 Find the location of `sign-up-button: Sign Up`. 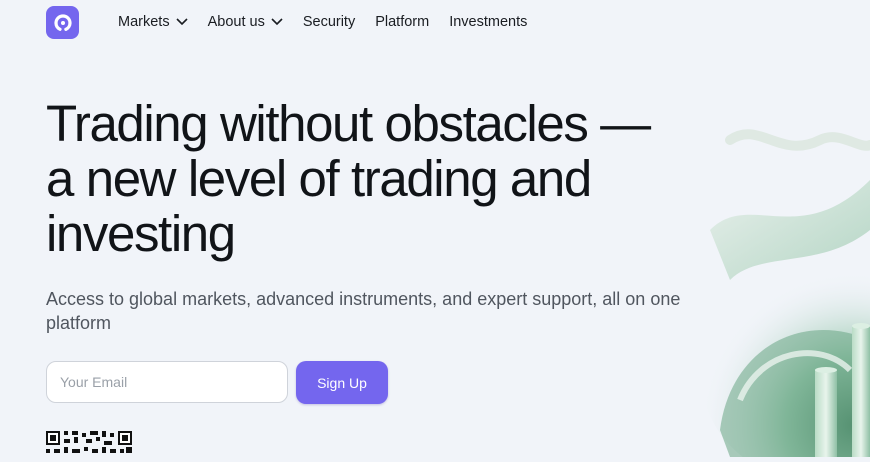

sign-up-button: Sign Up is located at coordinates (342, 382).